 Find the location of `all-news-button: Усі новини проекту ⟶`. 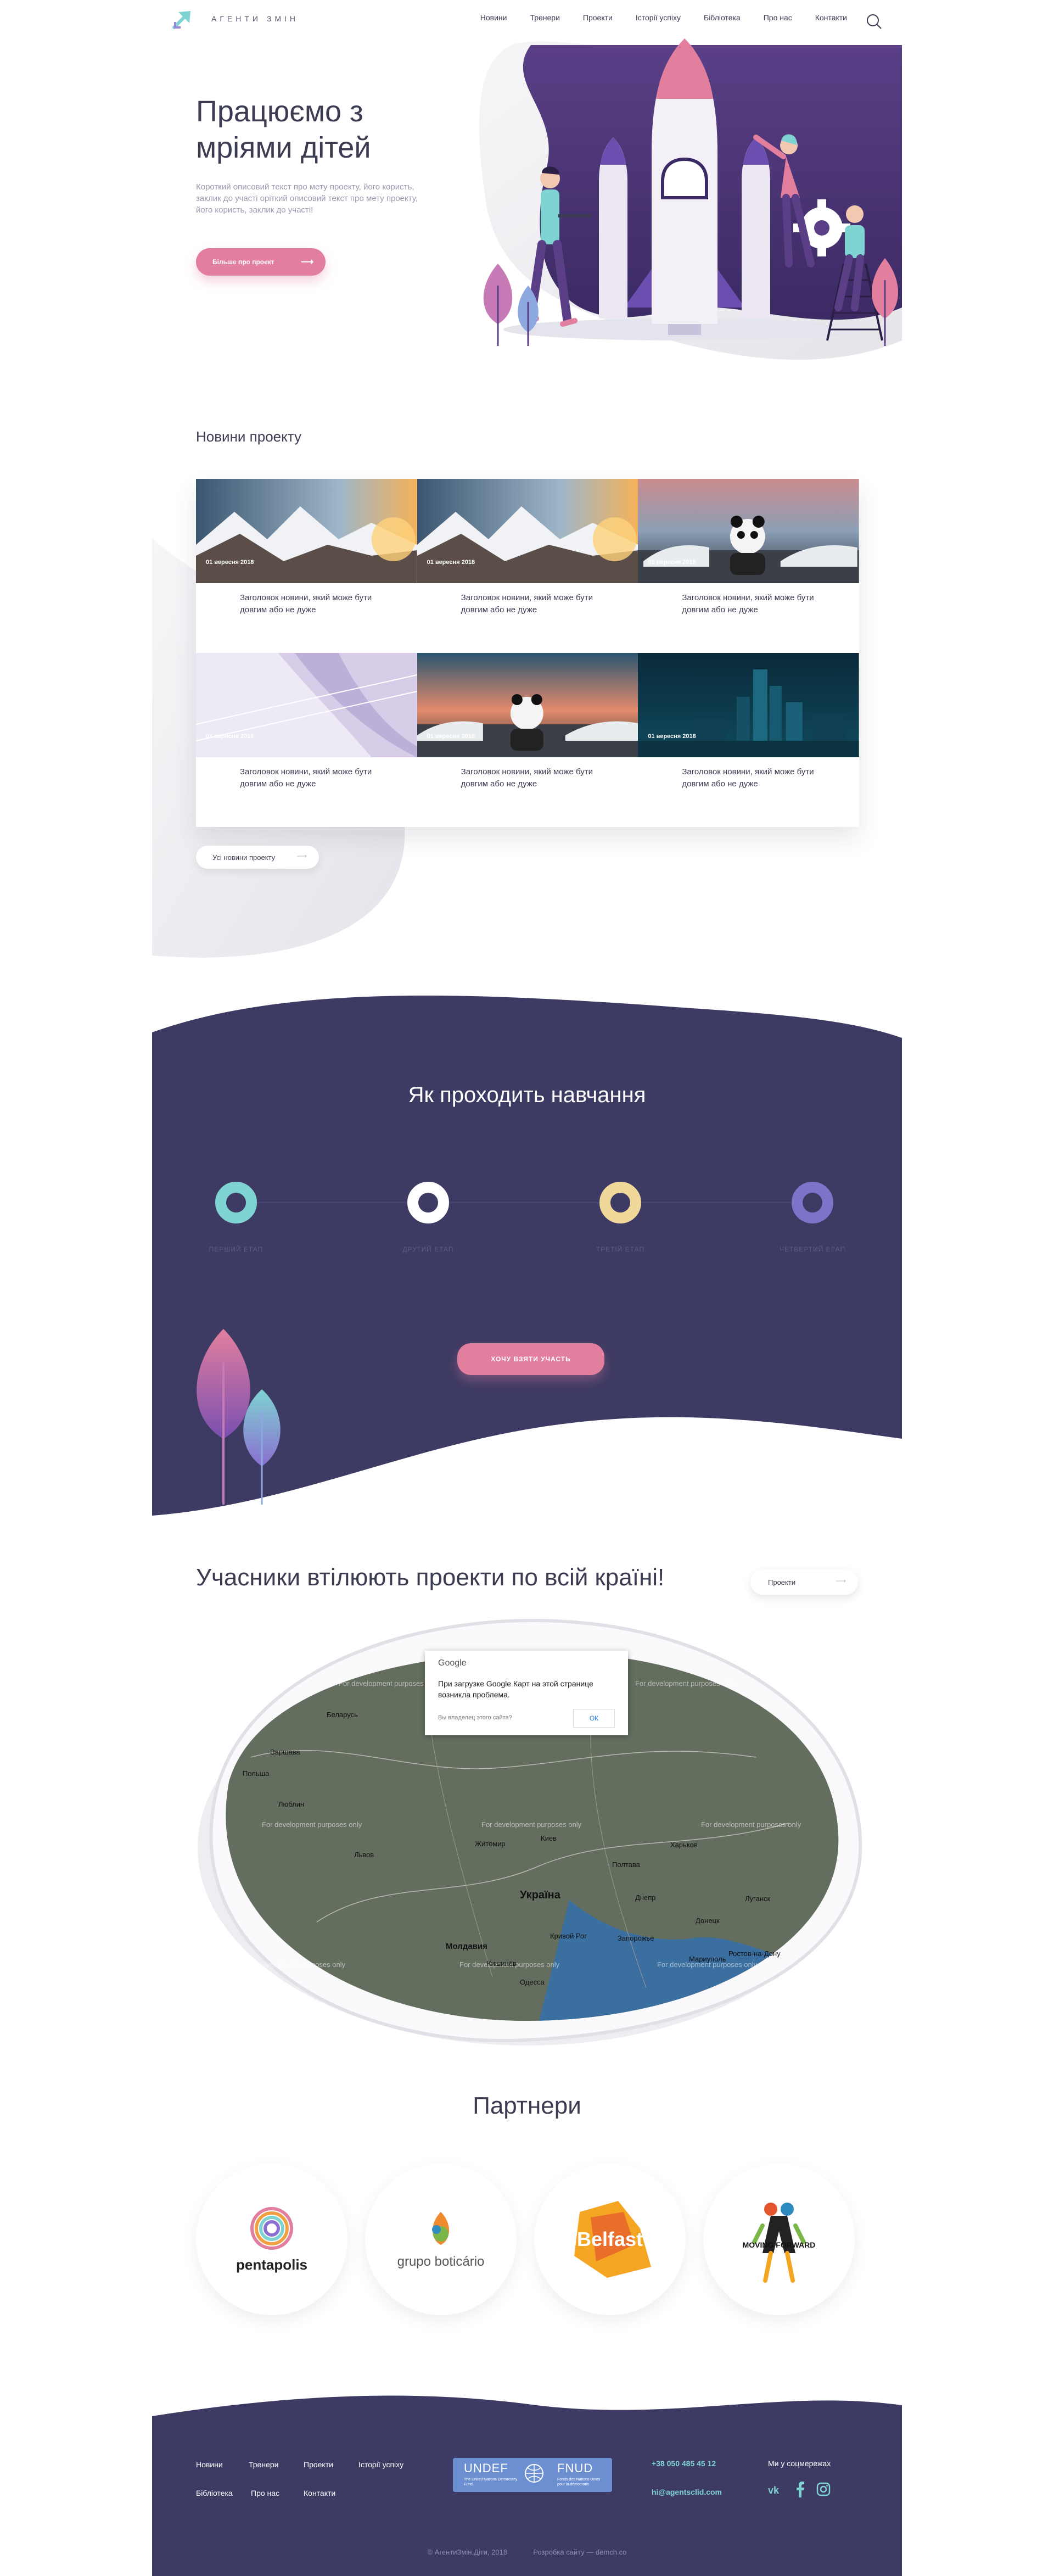

all-news-button: Усі новини проекту ⟶ is located at coordinates (257, 858).